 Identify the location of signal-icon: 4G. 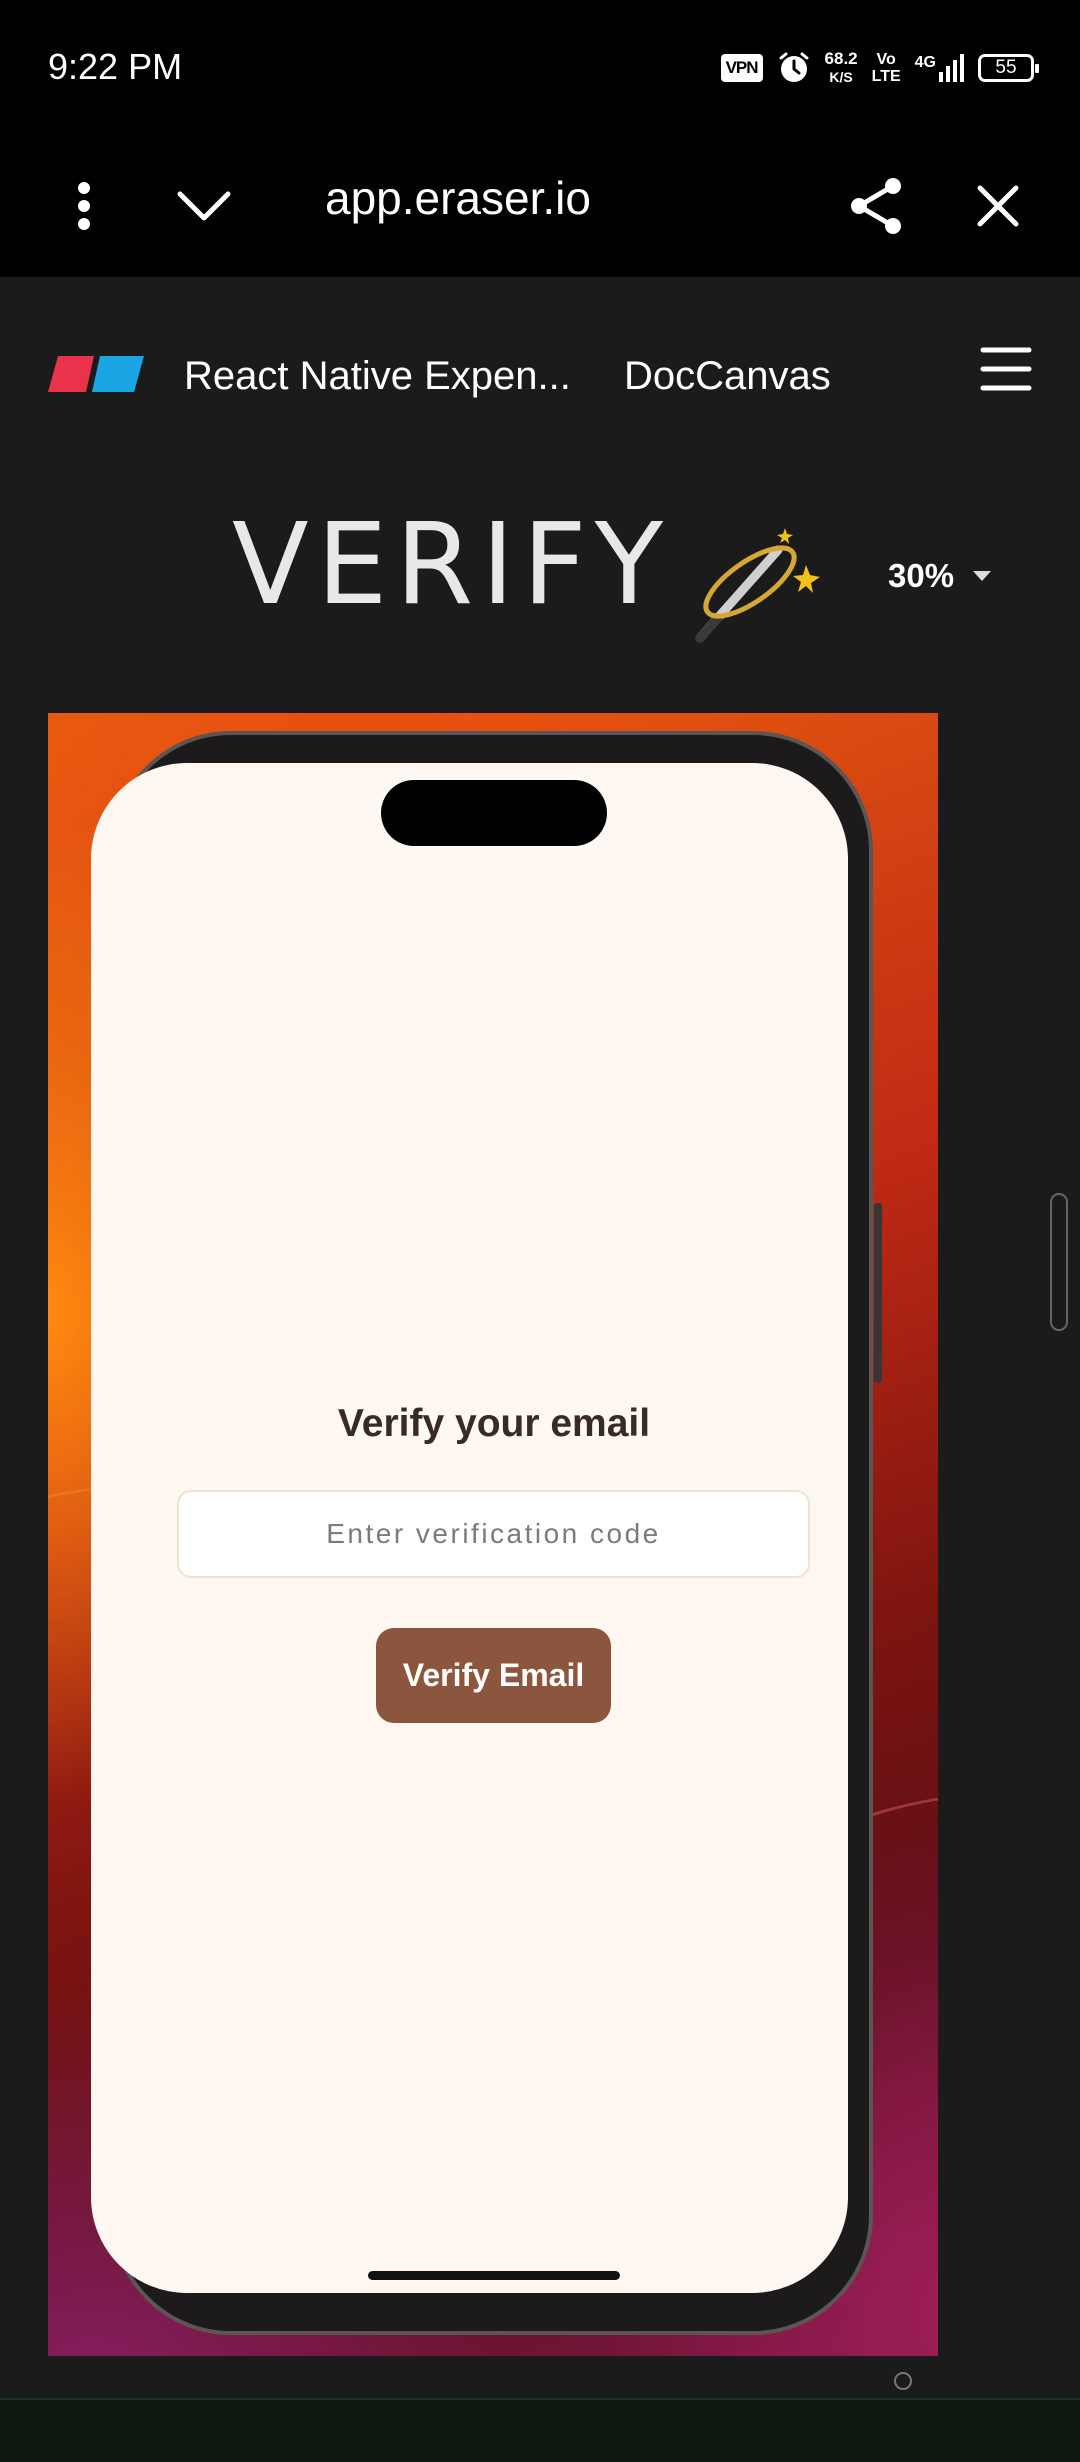
(939, 68).